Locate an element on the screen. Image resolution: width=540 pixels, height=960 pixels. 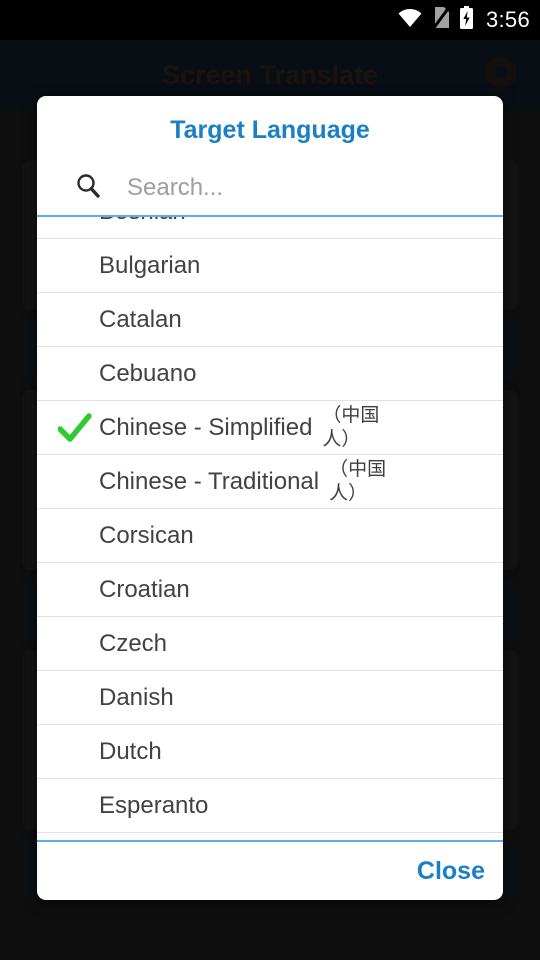
language-row: Corsican is located at coordinates (270, 536).